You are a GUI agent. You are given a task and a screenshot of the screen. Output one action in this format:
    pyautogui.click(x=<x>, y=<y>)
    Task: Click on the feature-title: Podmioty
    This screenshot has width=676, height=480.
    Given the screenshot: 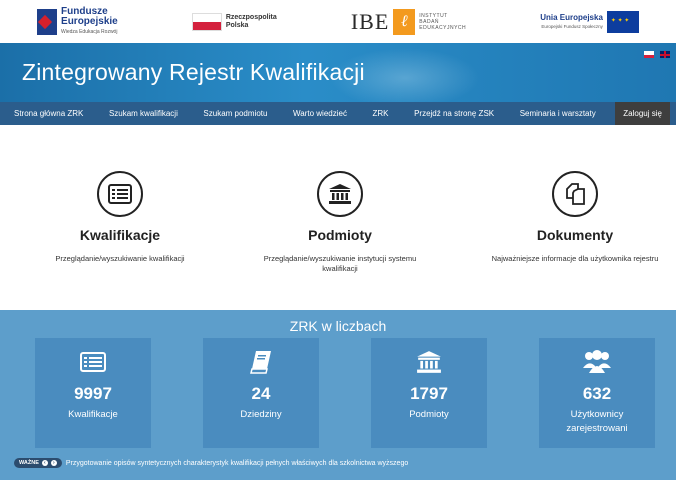 What is the action you would take?
    pyautogui.click(x=340, y=235)
    